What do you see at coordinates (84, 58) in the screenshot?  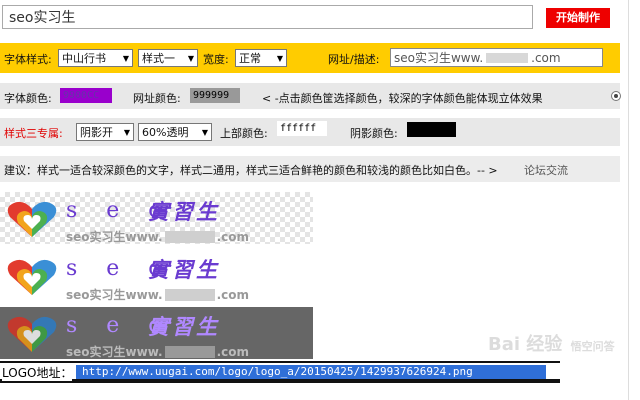 I see `font-select-value: 中山行书` at bounding box center [84, 58].